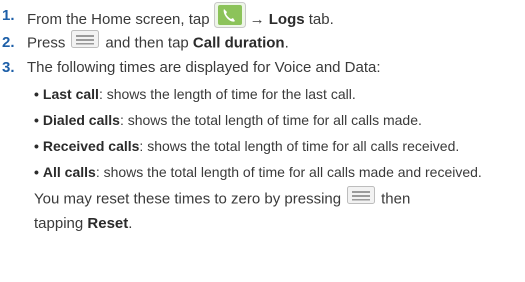  What do you see at coordinates (229, 18) in the screenshot?
I see `phone-icon` at bounding box center [229, 18].